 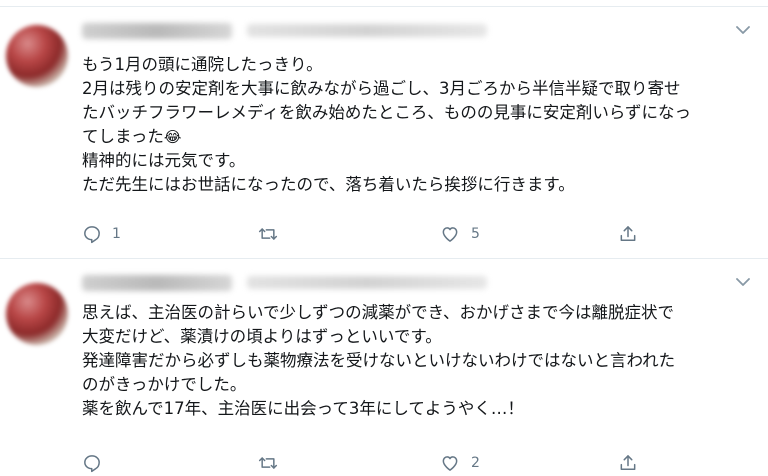 What do you see at coordinates (378, 312) in the screenshot?
I see `tweet-line: 思えば、主治医の計らいで少しずつの減薬ができ、おかげさまで今は離脱症状で` at bounding box center [378, 312].